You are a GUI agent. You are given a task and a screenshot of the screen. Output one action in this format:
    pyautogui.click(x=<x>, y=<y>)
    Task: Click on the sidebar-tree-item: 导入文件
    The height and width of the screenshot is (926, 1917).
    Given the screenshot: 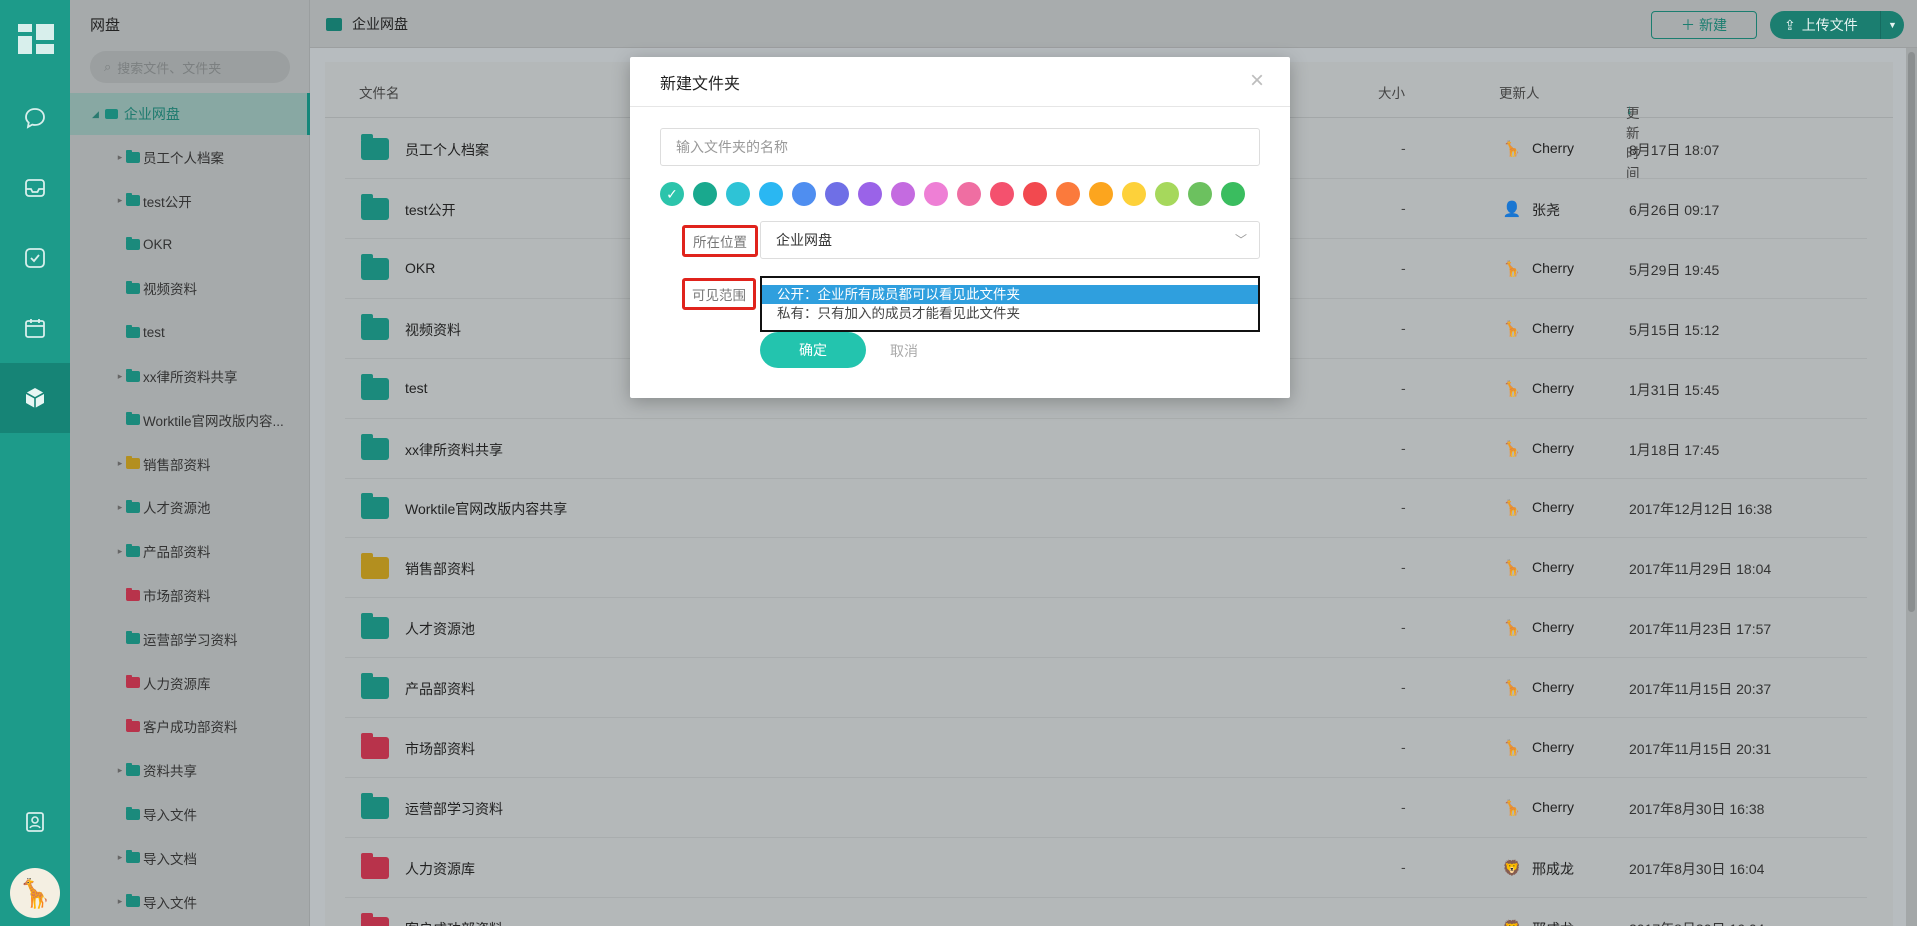 What is the action you would take?
    pyautogui.click(x=190, y=814)
    